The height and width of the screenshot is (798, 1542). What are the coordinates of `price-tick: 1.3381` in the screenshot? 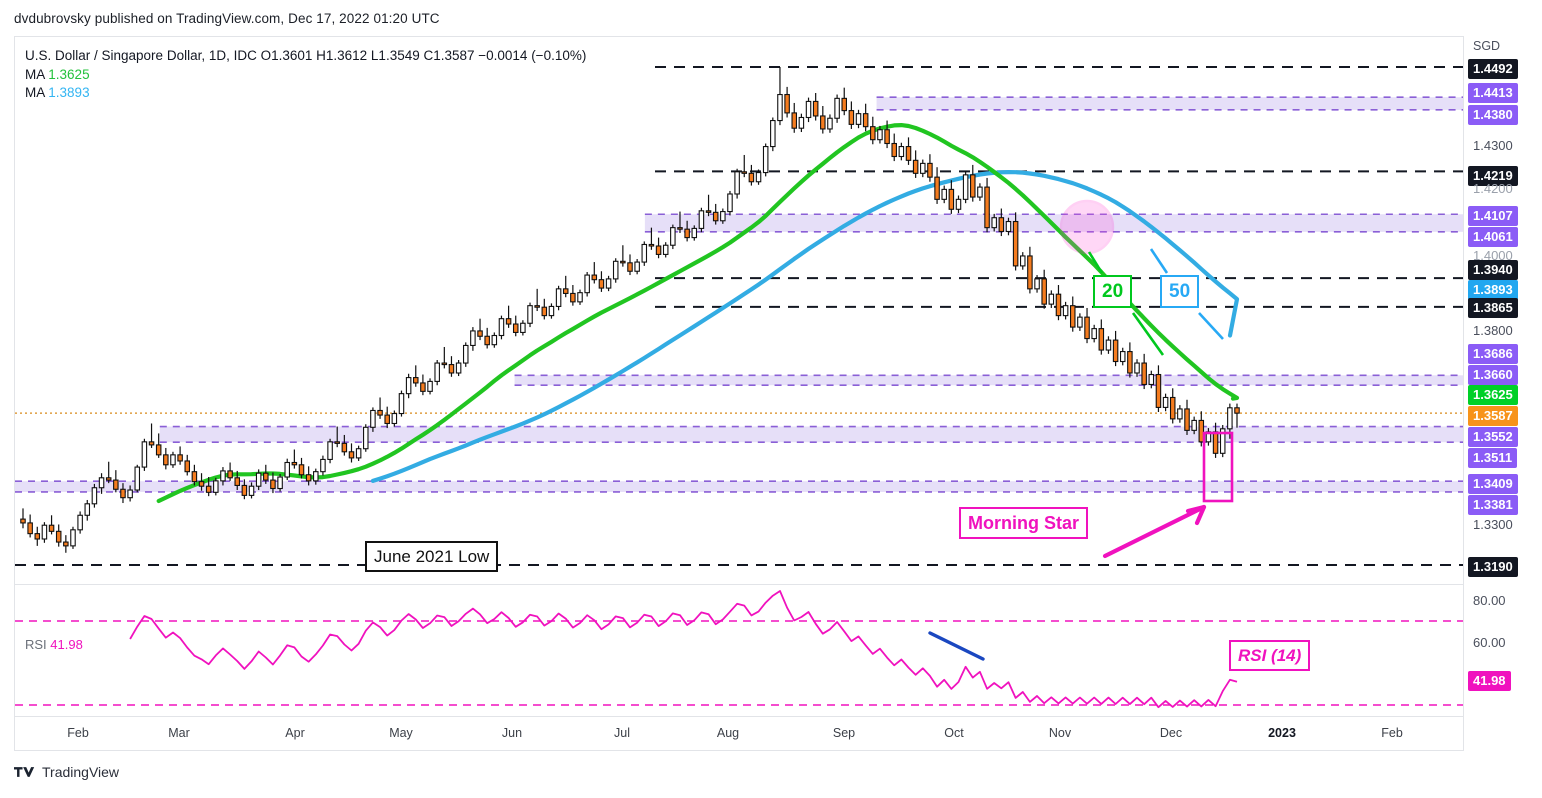 It's located at (1493, 505).